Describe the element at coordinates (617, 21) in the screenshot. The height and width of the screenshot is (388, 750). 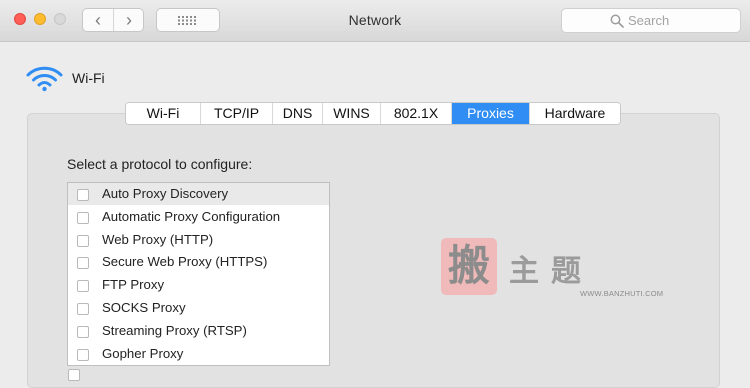
I see `search-icon` at that location.